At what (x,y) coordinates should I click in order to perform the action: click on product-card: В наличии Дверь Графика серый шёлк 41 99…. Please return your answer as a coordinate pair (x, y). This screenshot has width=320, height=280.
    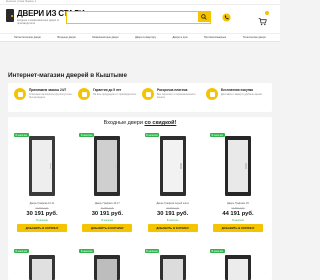
    Looking at the image, I should click on (173, 187).